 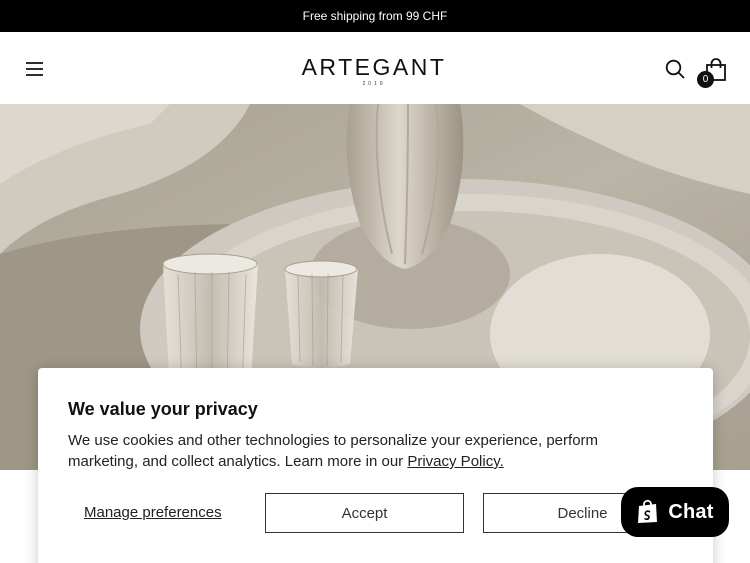 I want to click on search-icon, so click(x=675, y=69).